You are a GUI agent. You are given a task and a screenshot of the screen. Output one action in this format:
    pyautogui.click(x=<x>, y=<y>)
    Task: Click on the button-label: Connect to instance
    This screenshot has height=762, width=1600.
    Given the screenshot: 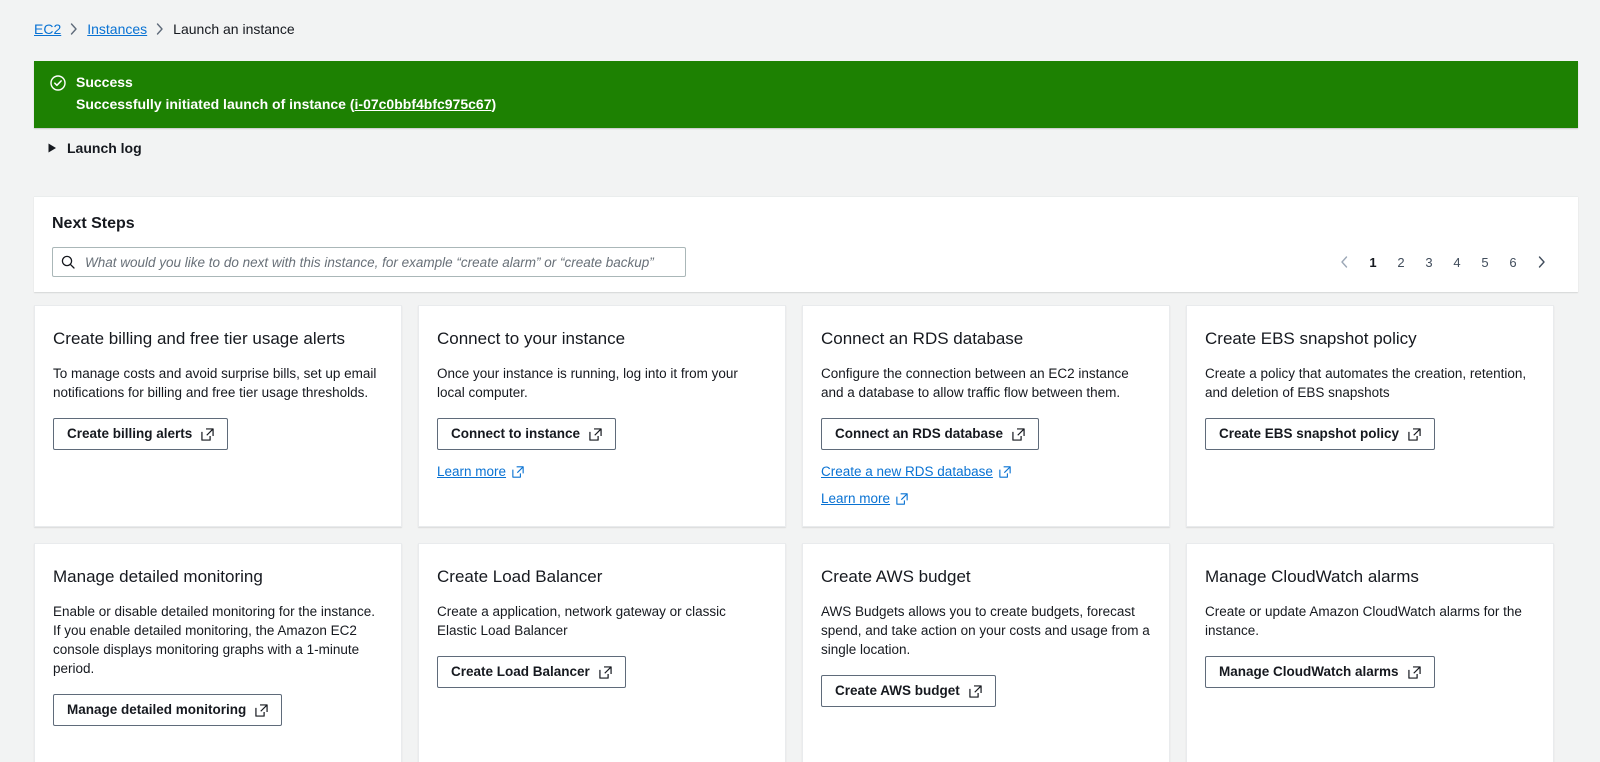 What is the action you would take?
    pyautogui.click(x=516, y=433)
    